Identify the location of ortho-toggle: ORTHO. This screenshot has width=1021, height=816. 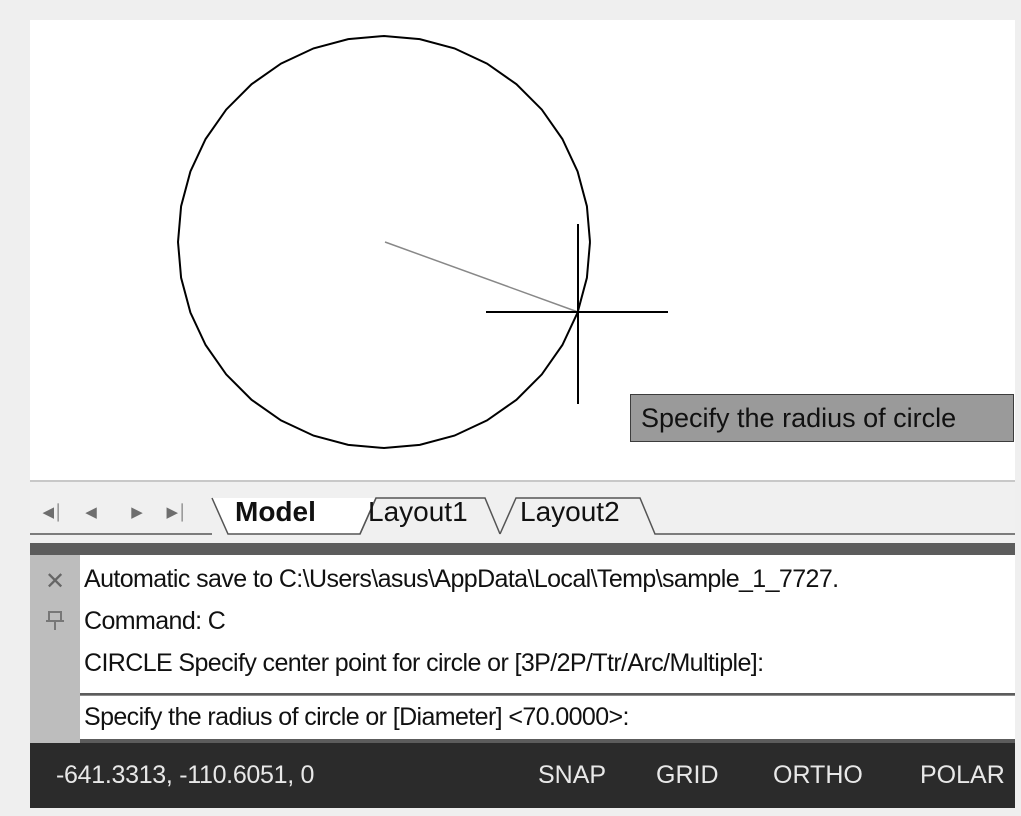
(818, 775).